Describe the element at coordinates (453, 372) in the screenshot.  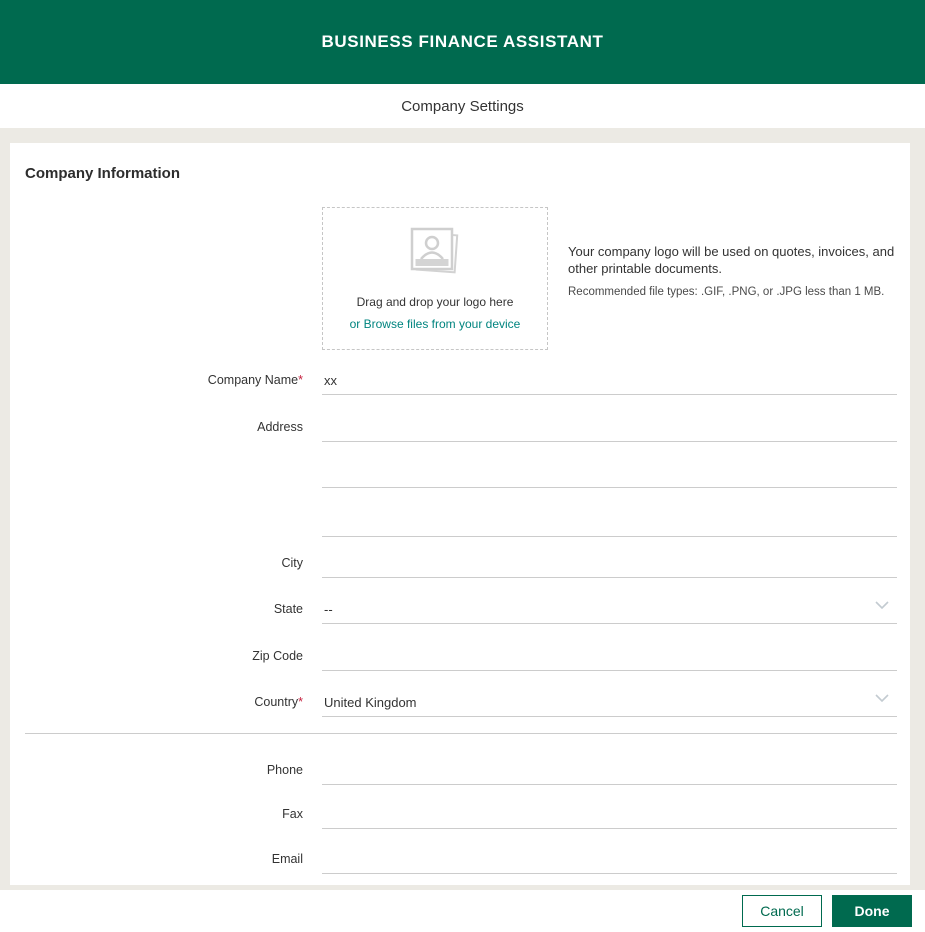
I see `field-row-company-name: Company Name*` at that location.